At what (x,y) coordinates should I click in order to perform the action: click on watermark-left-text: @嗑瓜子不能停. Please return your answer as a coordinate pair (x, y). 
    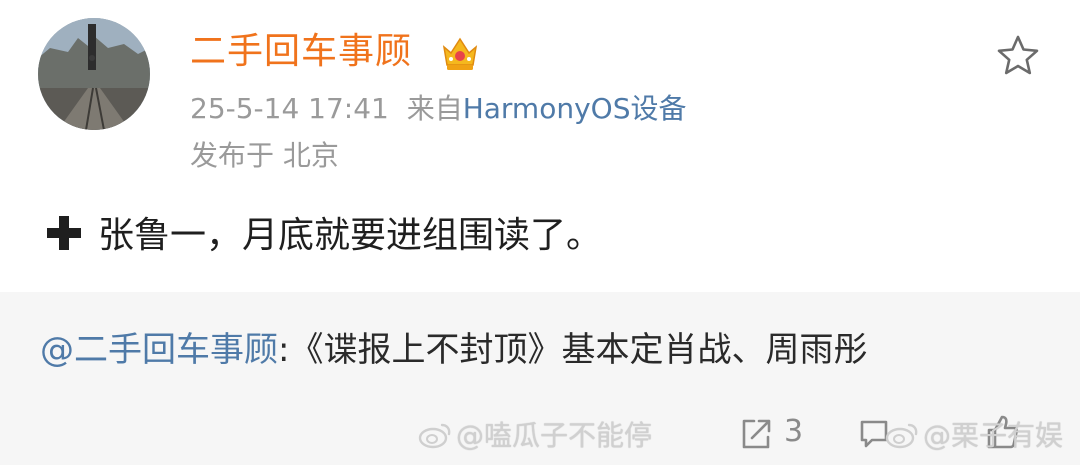
    Looking at the image, I should click on (554, 435).